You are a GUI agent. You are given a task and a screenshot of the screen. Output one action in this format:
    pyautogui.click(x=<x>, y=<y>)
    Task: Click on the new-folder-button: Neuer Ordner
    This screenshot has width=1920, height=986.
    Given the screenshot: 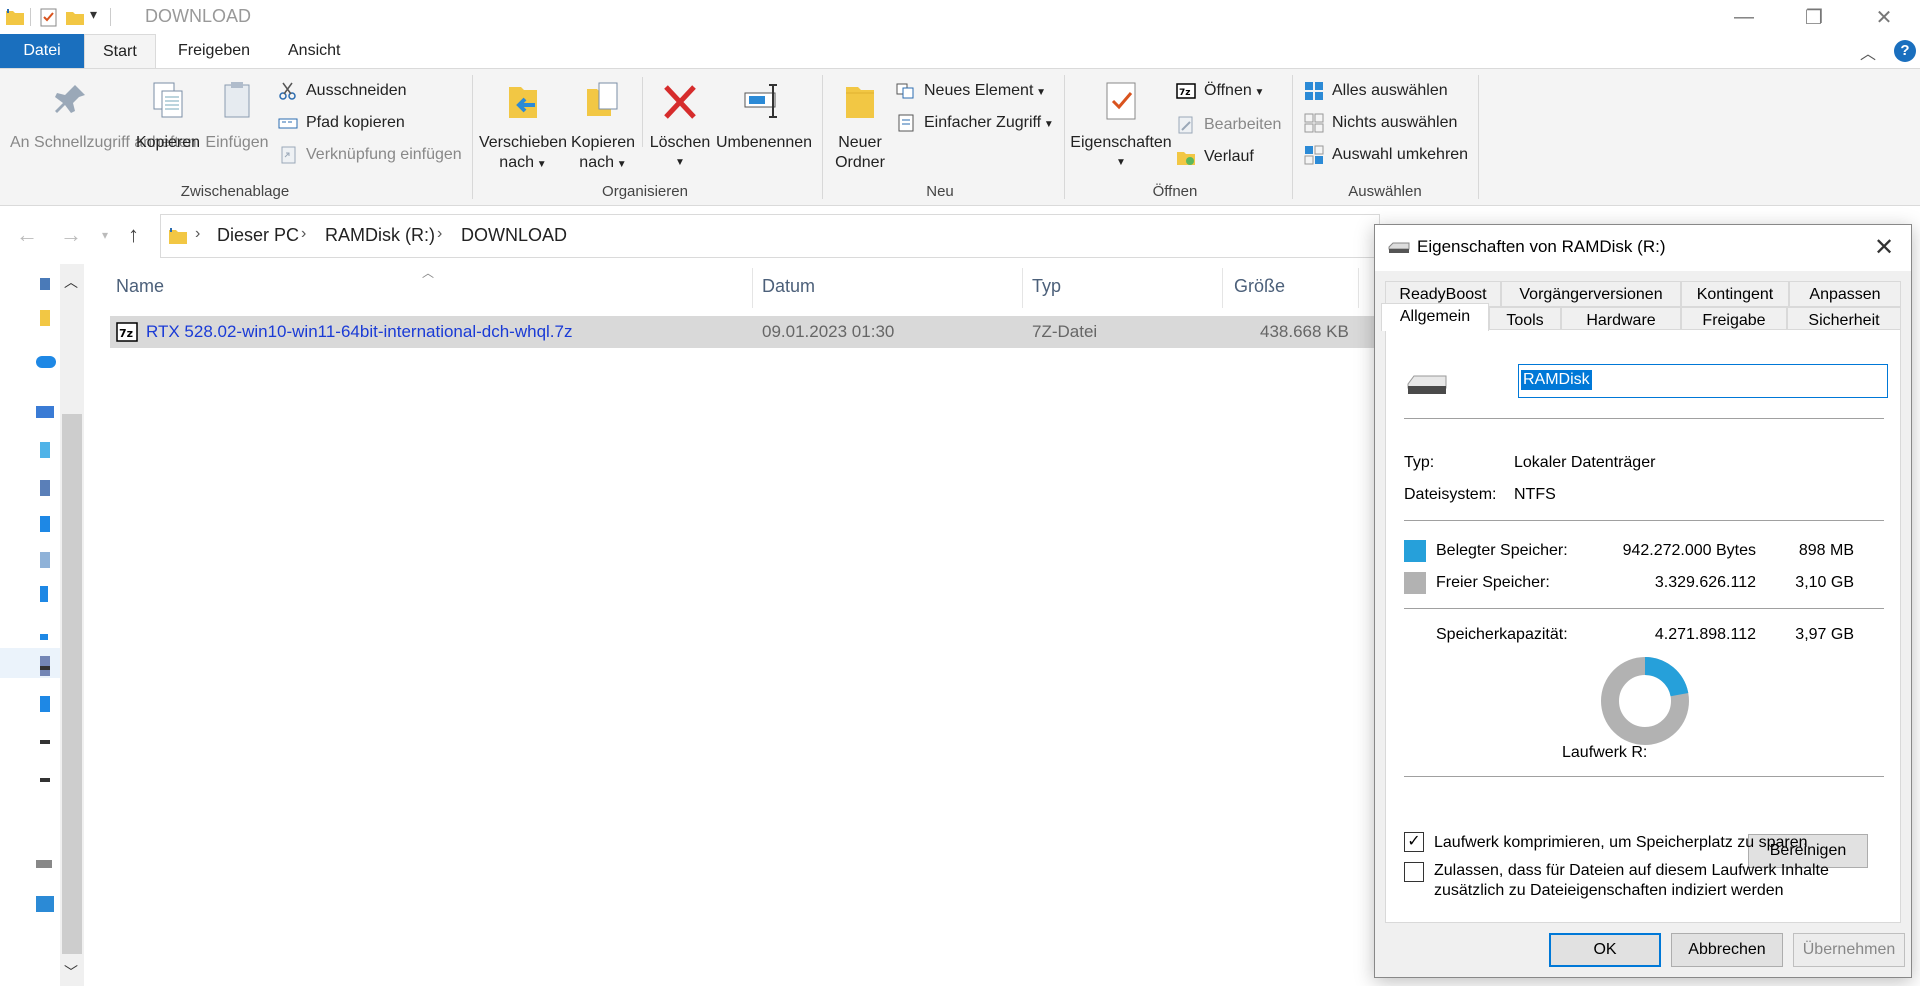 What is the action you would take?
    pyautogui.click(x=860, y=126)
    